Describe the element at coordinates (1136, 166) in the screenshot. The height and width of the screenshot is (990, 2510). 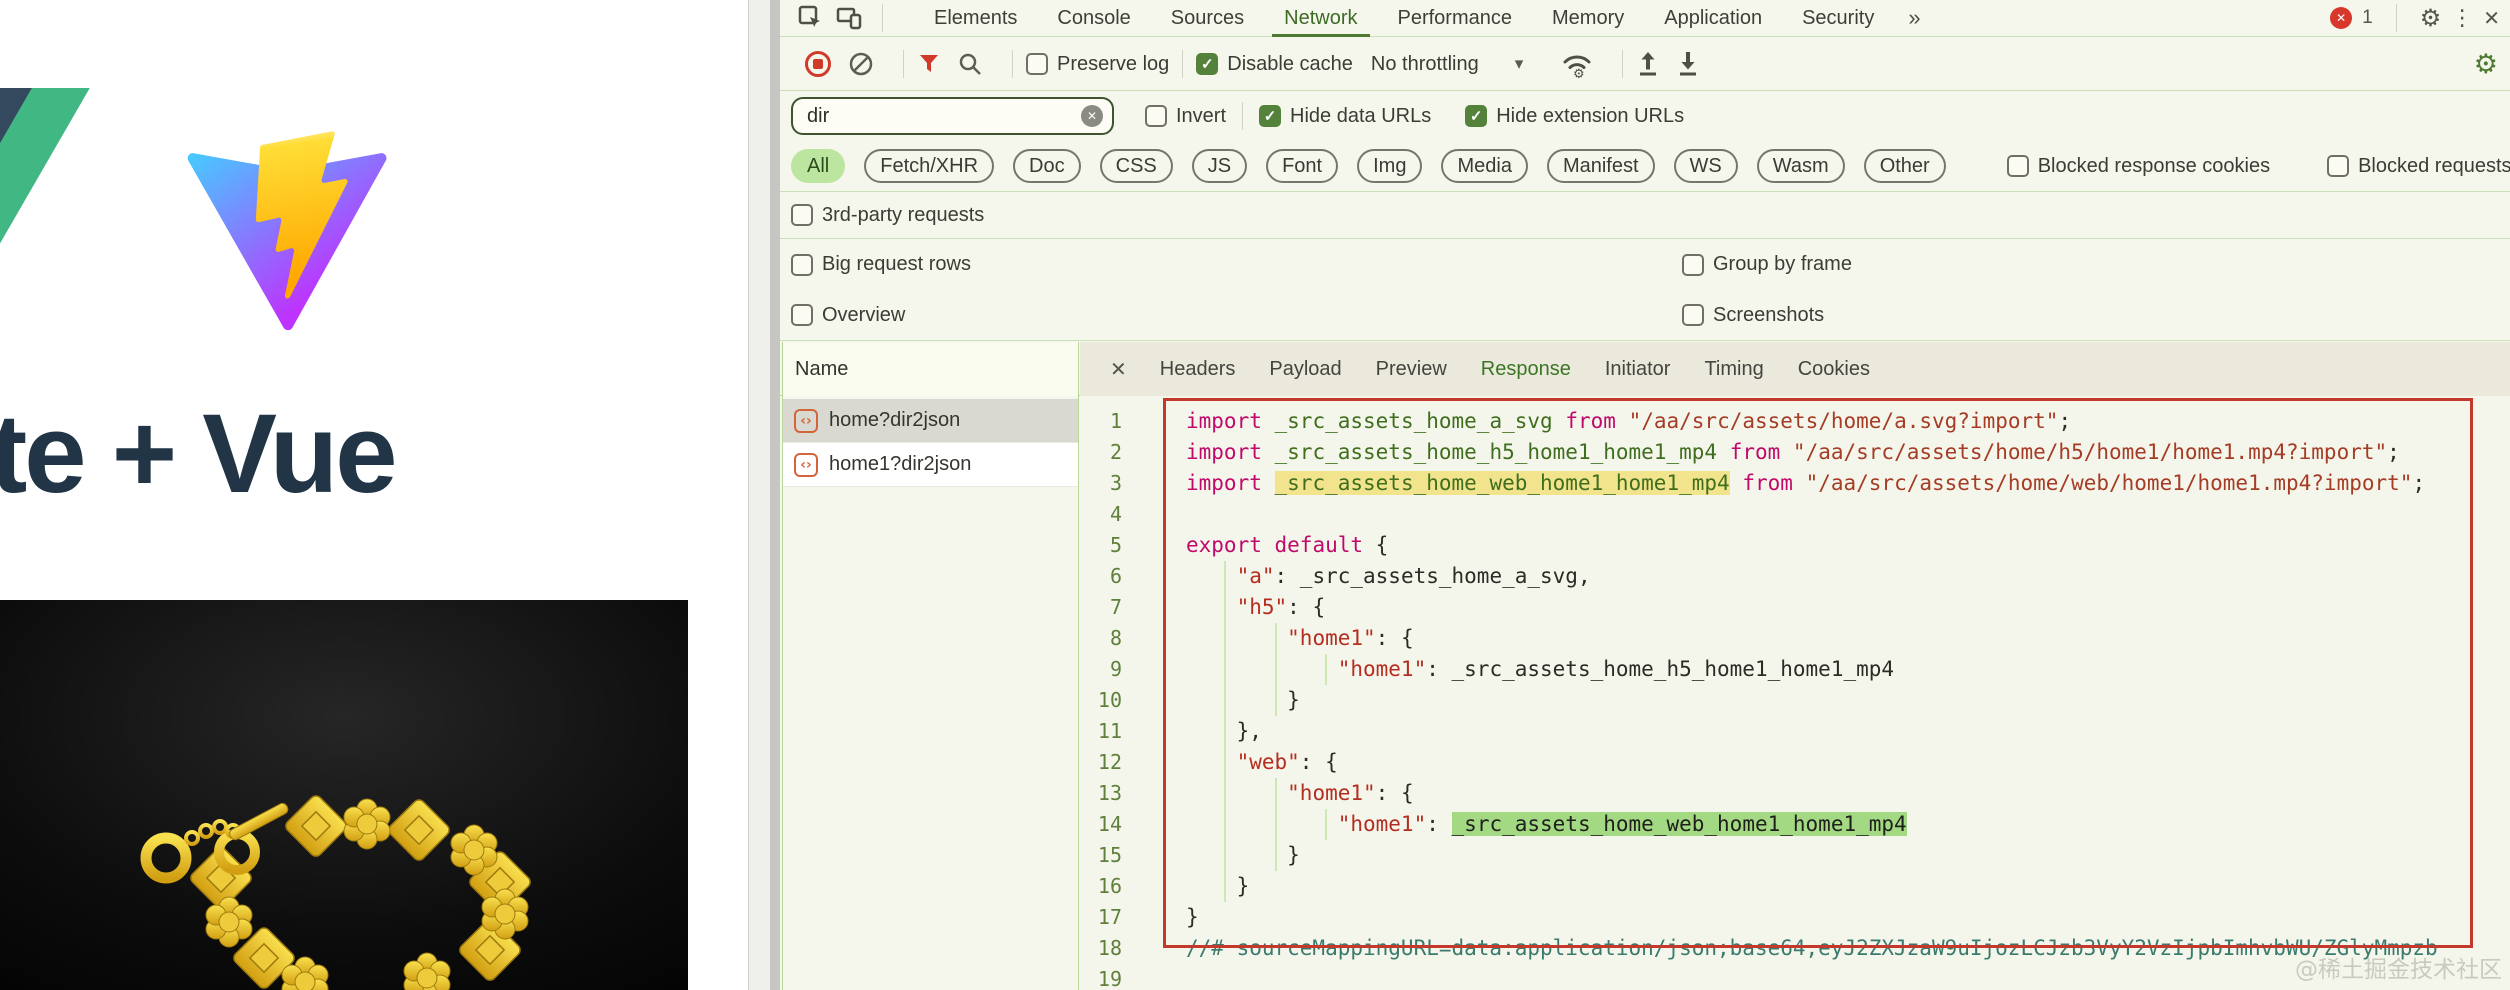
I see `filter-pill-css: CSS` at that location.